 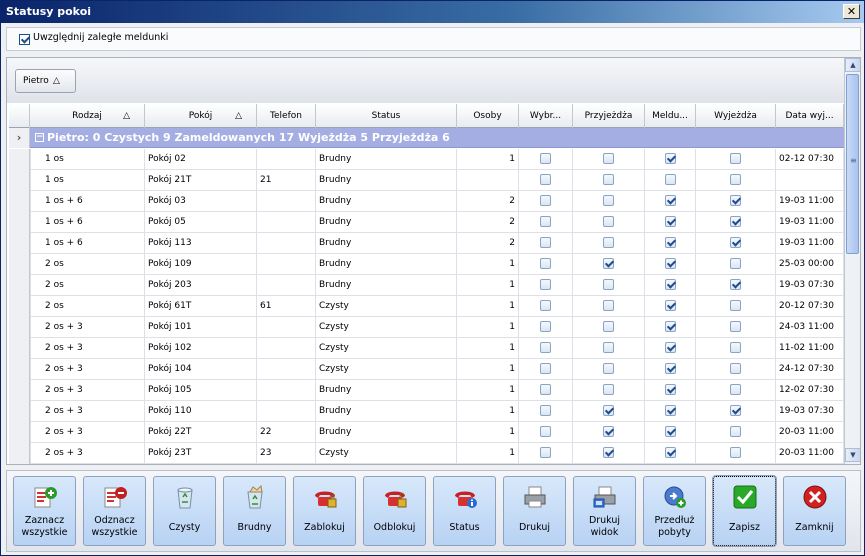 I want to click on group-by-floor-button: Pietro △, so click(x=45, y=81).